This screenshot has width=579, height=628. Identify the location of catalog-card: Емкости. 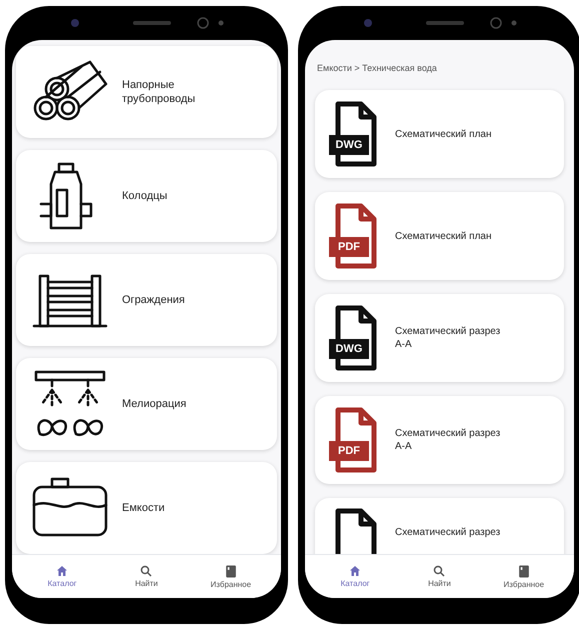
(146, 508).